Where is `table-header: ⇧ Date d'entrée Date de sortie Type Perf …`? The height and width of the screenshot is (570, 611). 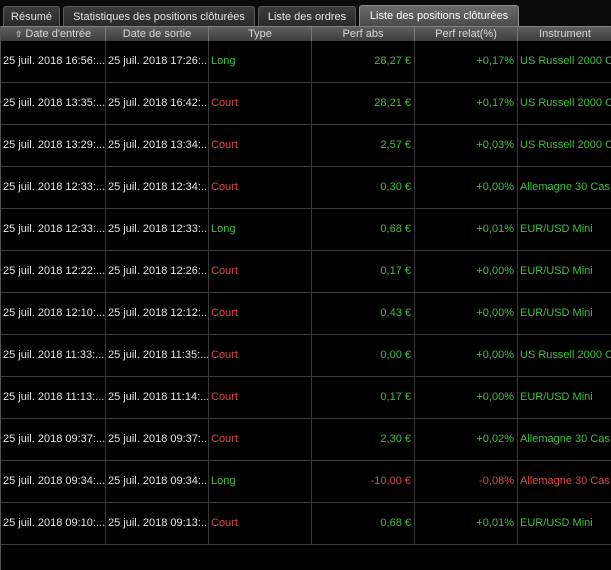
table-header: ⇧ Date d'entrée Date de sortie Type Perf … is located at coordinates (306, 33).